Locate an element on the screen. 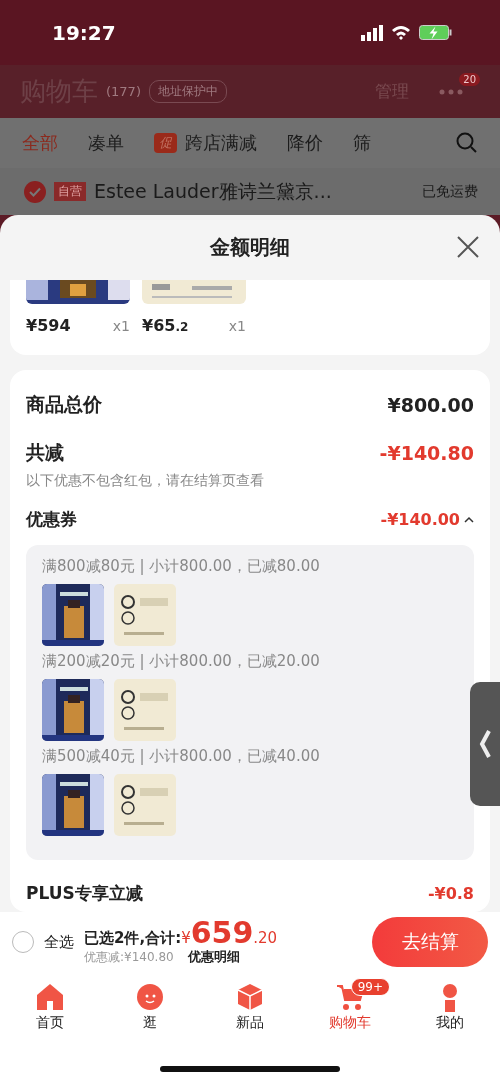  discount-note: 以下优惠不包含红包，请在结算页查看 is located at coordinates (145, 481).